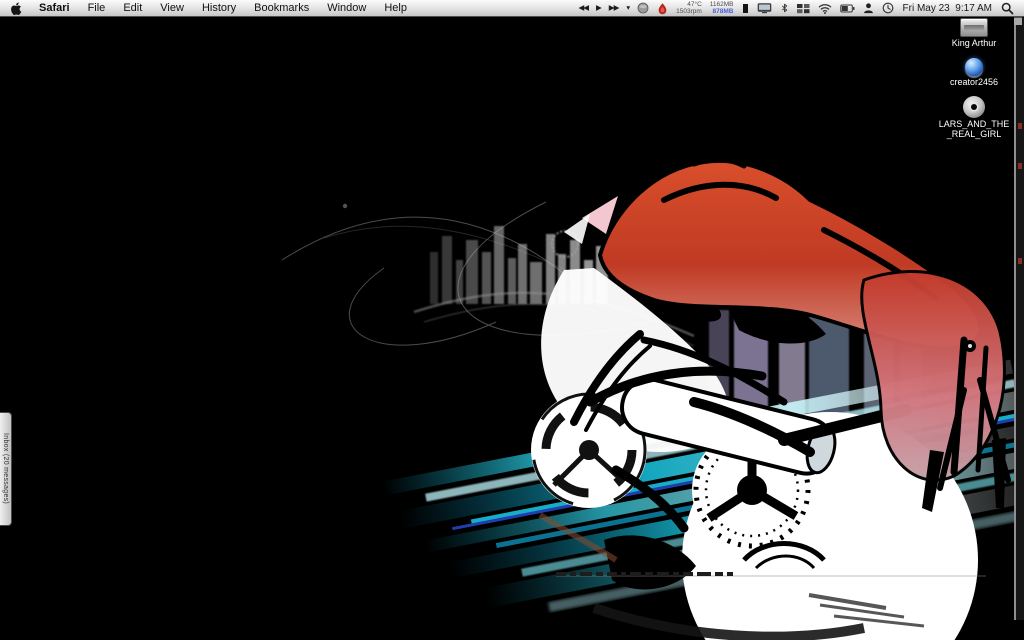 The width and height of the screenshot is (1024, 640). Describe the element at coordinates (614, 8) in the screenshot. I see `fast-forward-icon: ▶▶` at that location.